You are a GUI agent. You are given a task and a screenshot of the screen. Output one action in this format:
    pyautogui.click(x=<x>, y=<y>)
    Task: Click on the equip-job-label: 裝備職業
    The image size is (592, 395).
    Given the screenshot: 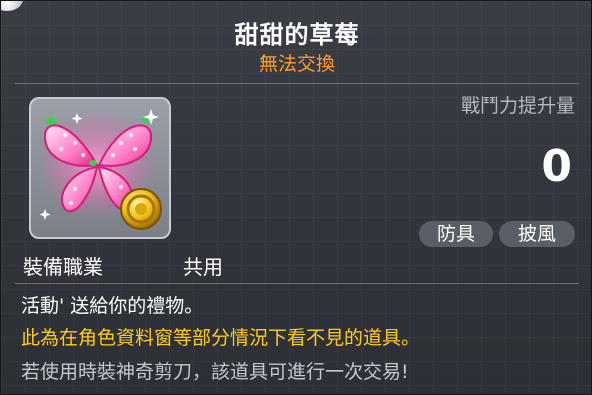 What is the action you would take?
    pyautogui.click(x=63, y=267)
    